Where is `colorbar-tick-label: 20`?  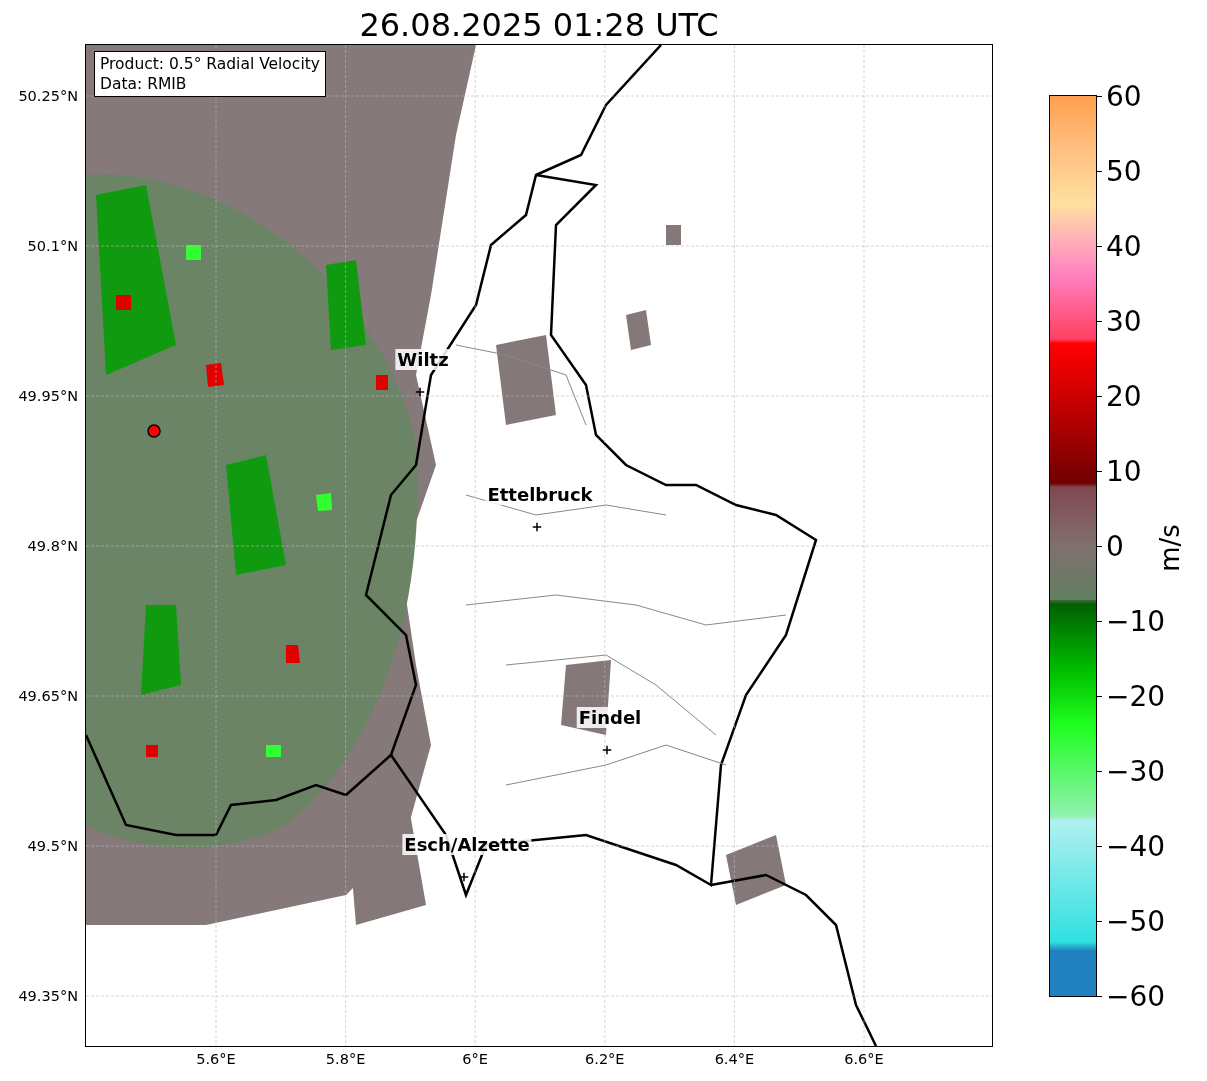
colorbar-tick-label: 20 is located at coordinates (1124, 396).